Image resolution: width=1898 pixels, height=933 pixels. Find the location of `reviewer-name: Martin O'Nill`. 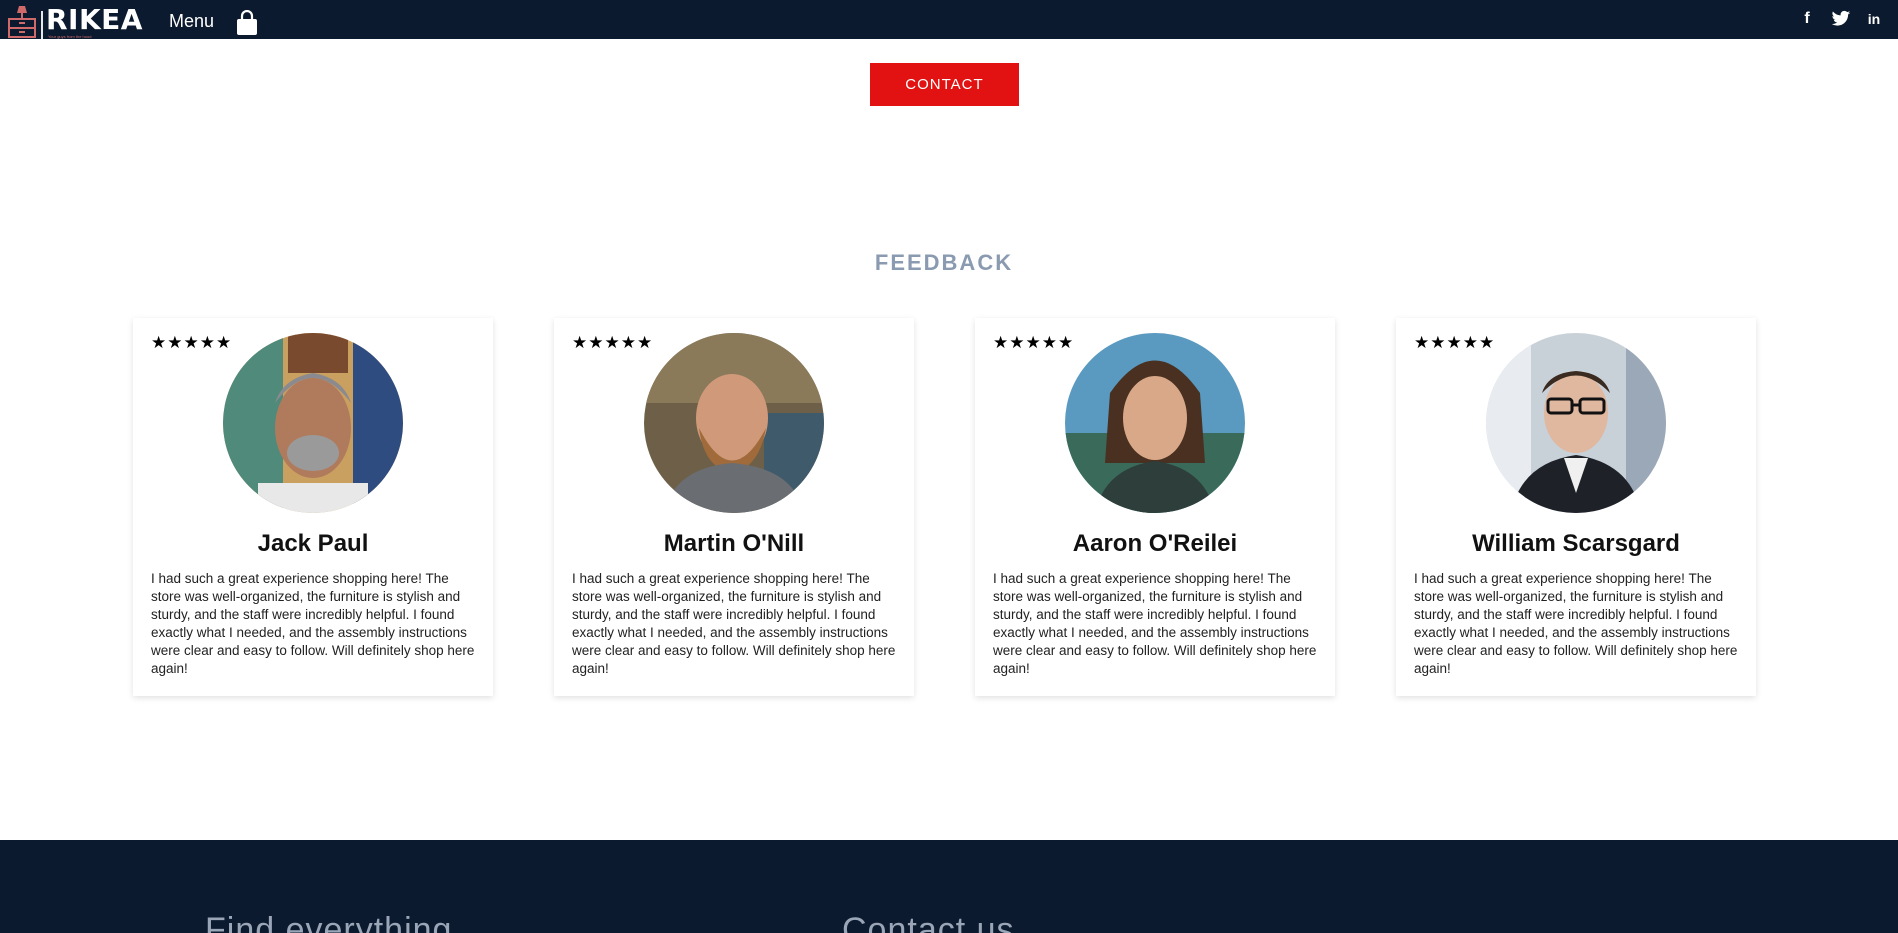

reviewer-name: Martin O'Nill is located at coordinates (734, 543).